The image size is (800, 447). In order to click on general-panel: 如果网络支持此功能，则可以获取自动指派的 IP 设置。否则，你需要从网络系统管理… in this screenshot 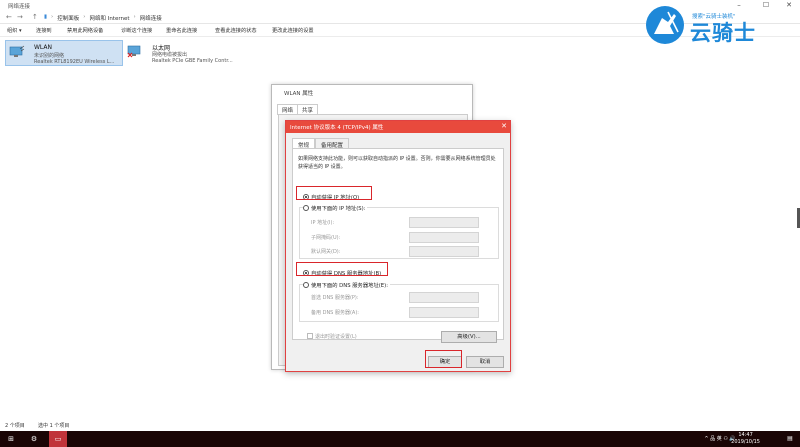, I will do `click(398, 245)`.